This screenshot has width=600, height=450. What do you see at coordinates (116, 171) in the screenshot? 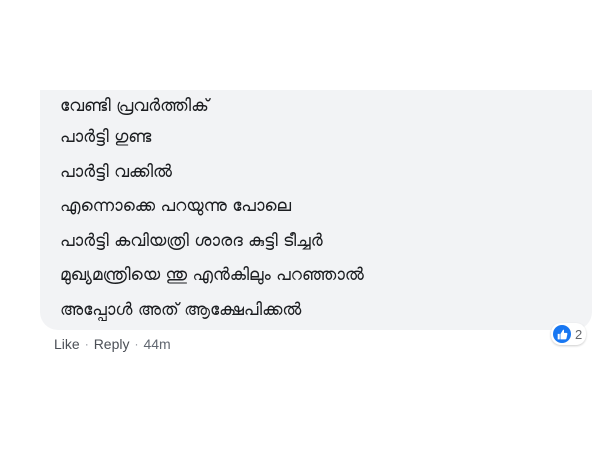
I see `comment-line: പാർട്ടി വക്കിൽ` at bounding box center [116, 171].